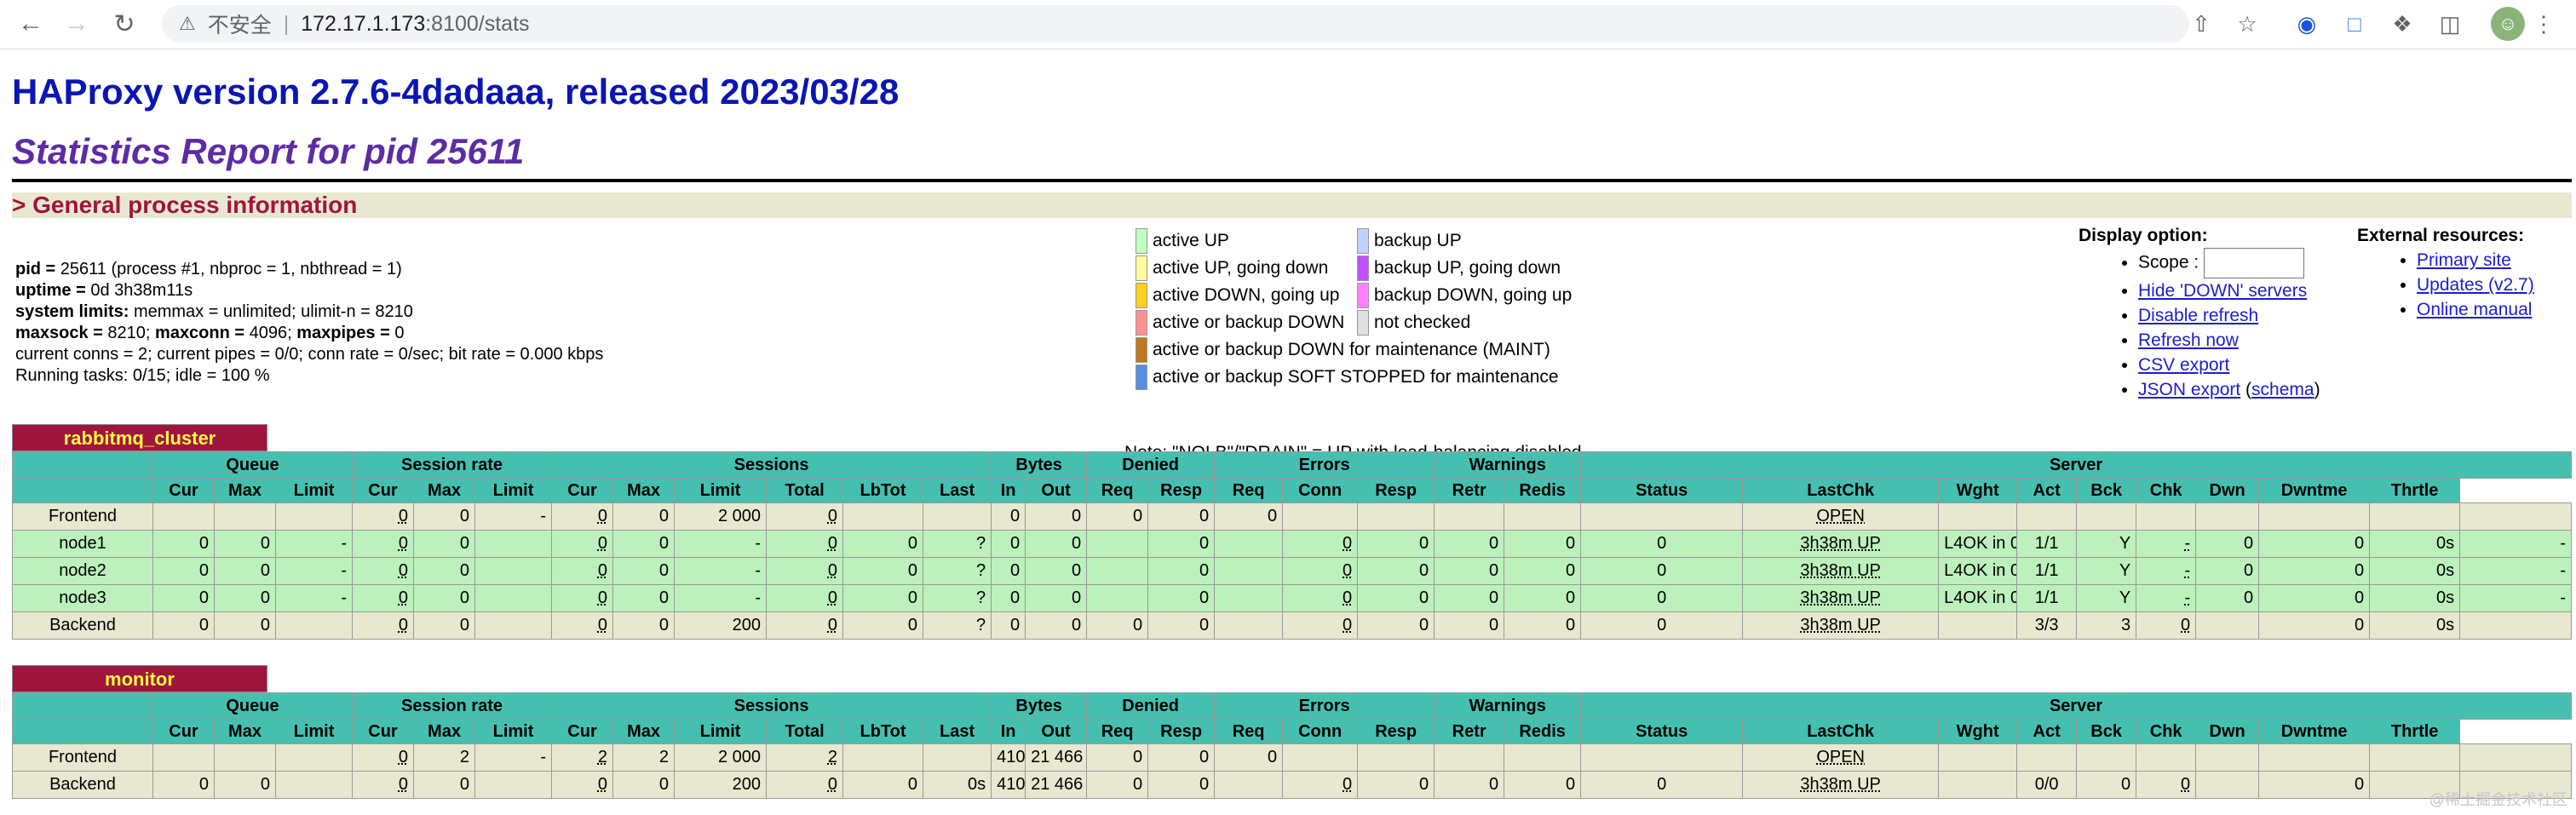 The image size is (2576, 815). Describe the element at coordinates (1414, 323) in the screenshot. I see `legend-item: not checked` at that location.